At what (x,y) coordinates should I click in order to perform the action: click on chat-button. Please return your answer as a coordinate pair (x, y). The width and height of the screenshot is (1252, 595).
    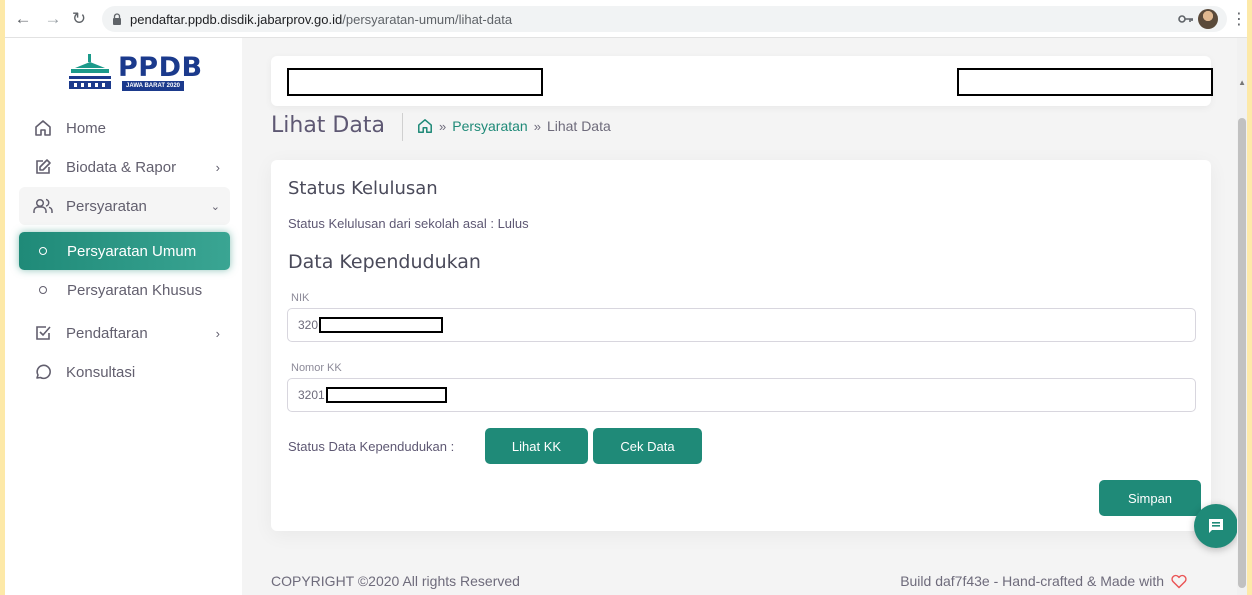
    Looking at the image, I should click on (1216, 526).